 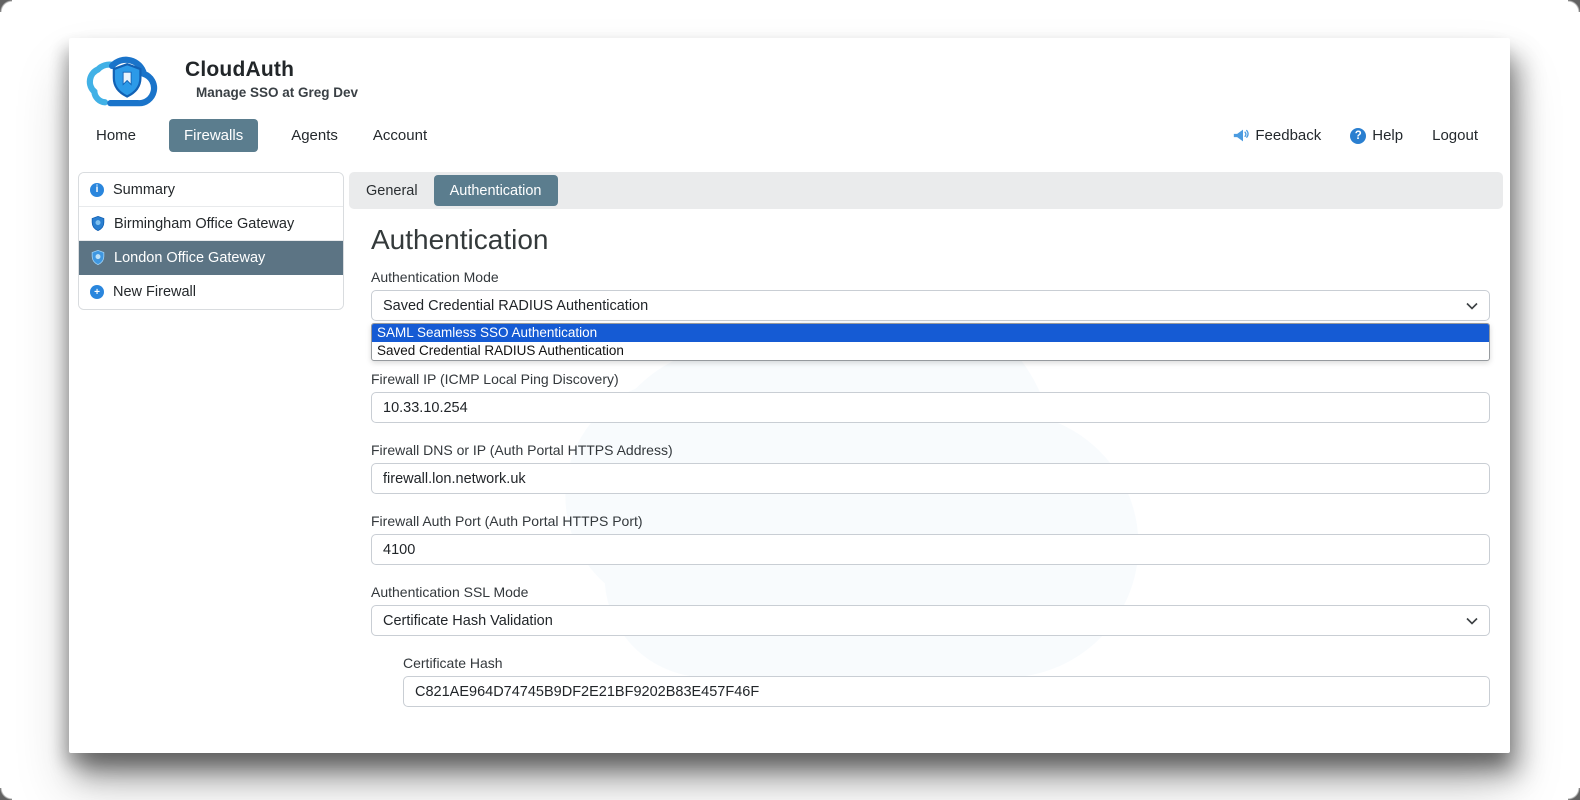 I want to click on app-title: CloudAuth, so click(x=240, y=69).